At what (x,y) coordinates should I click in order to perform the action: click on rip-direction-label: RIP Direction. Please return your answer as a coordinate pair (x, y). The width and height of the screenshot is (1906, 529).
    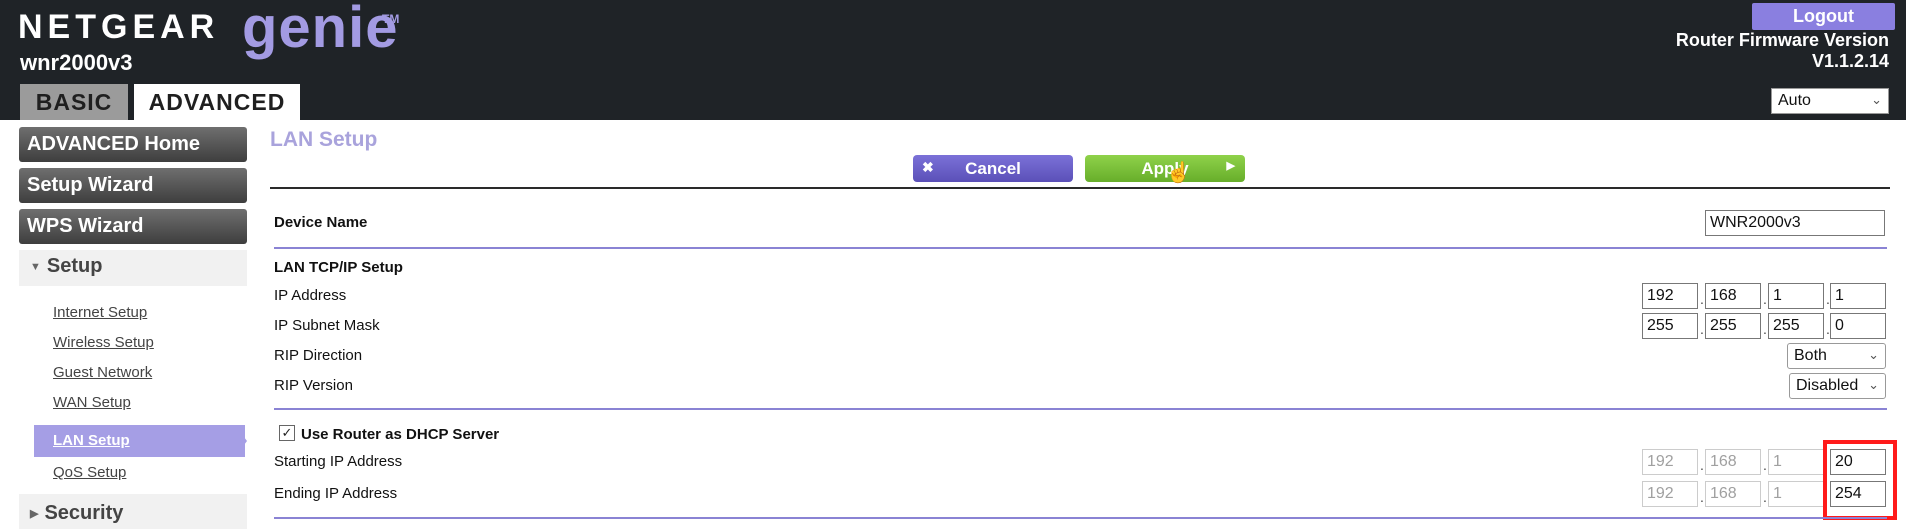
    Looking at the image, I should click on (318, 355).